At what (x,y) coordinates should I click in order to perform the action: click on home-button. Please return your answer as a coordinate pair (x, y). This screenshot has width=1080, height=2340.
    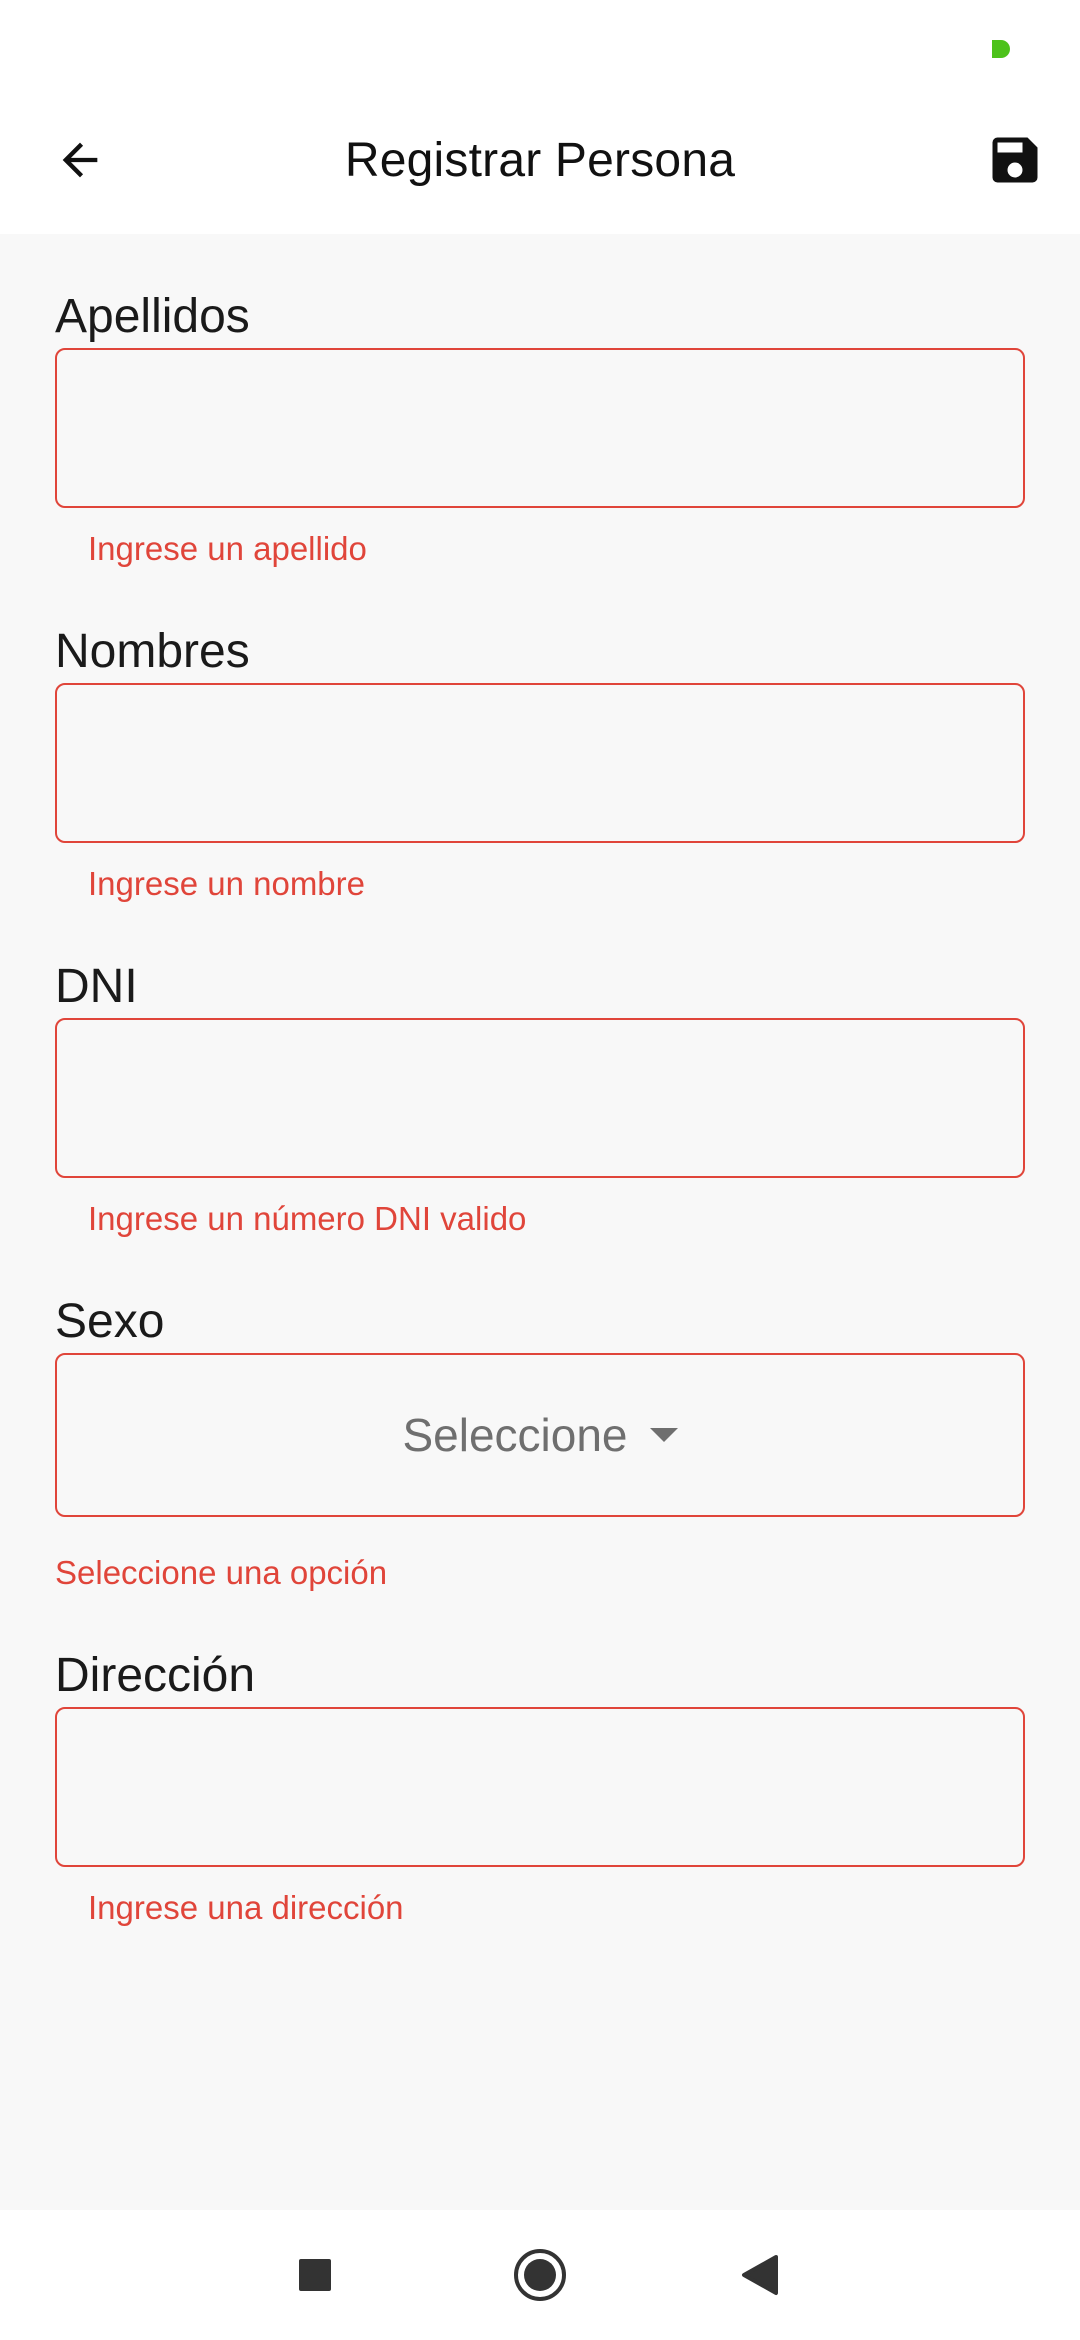
    Looking at the image, I should click on (540, 2275).